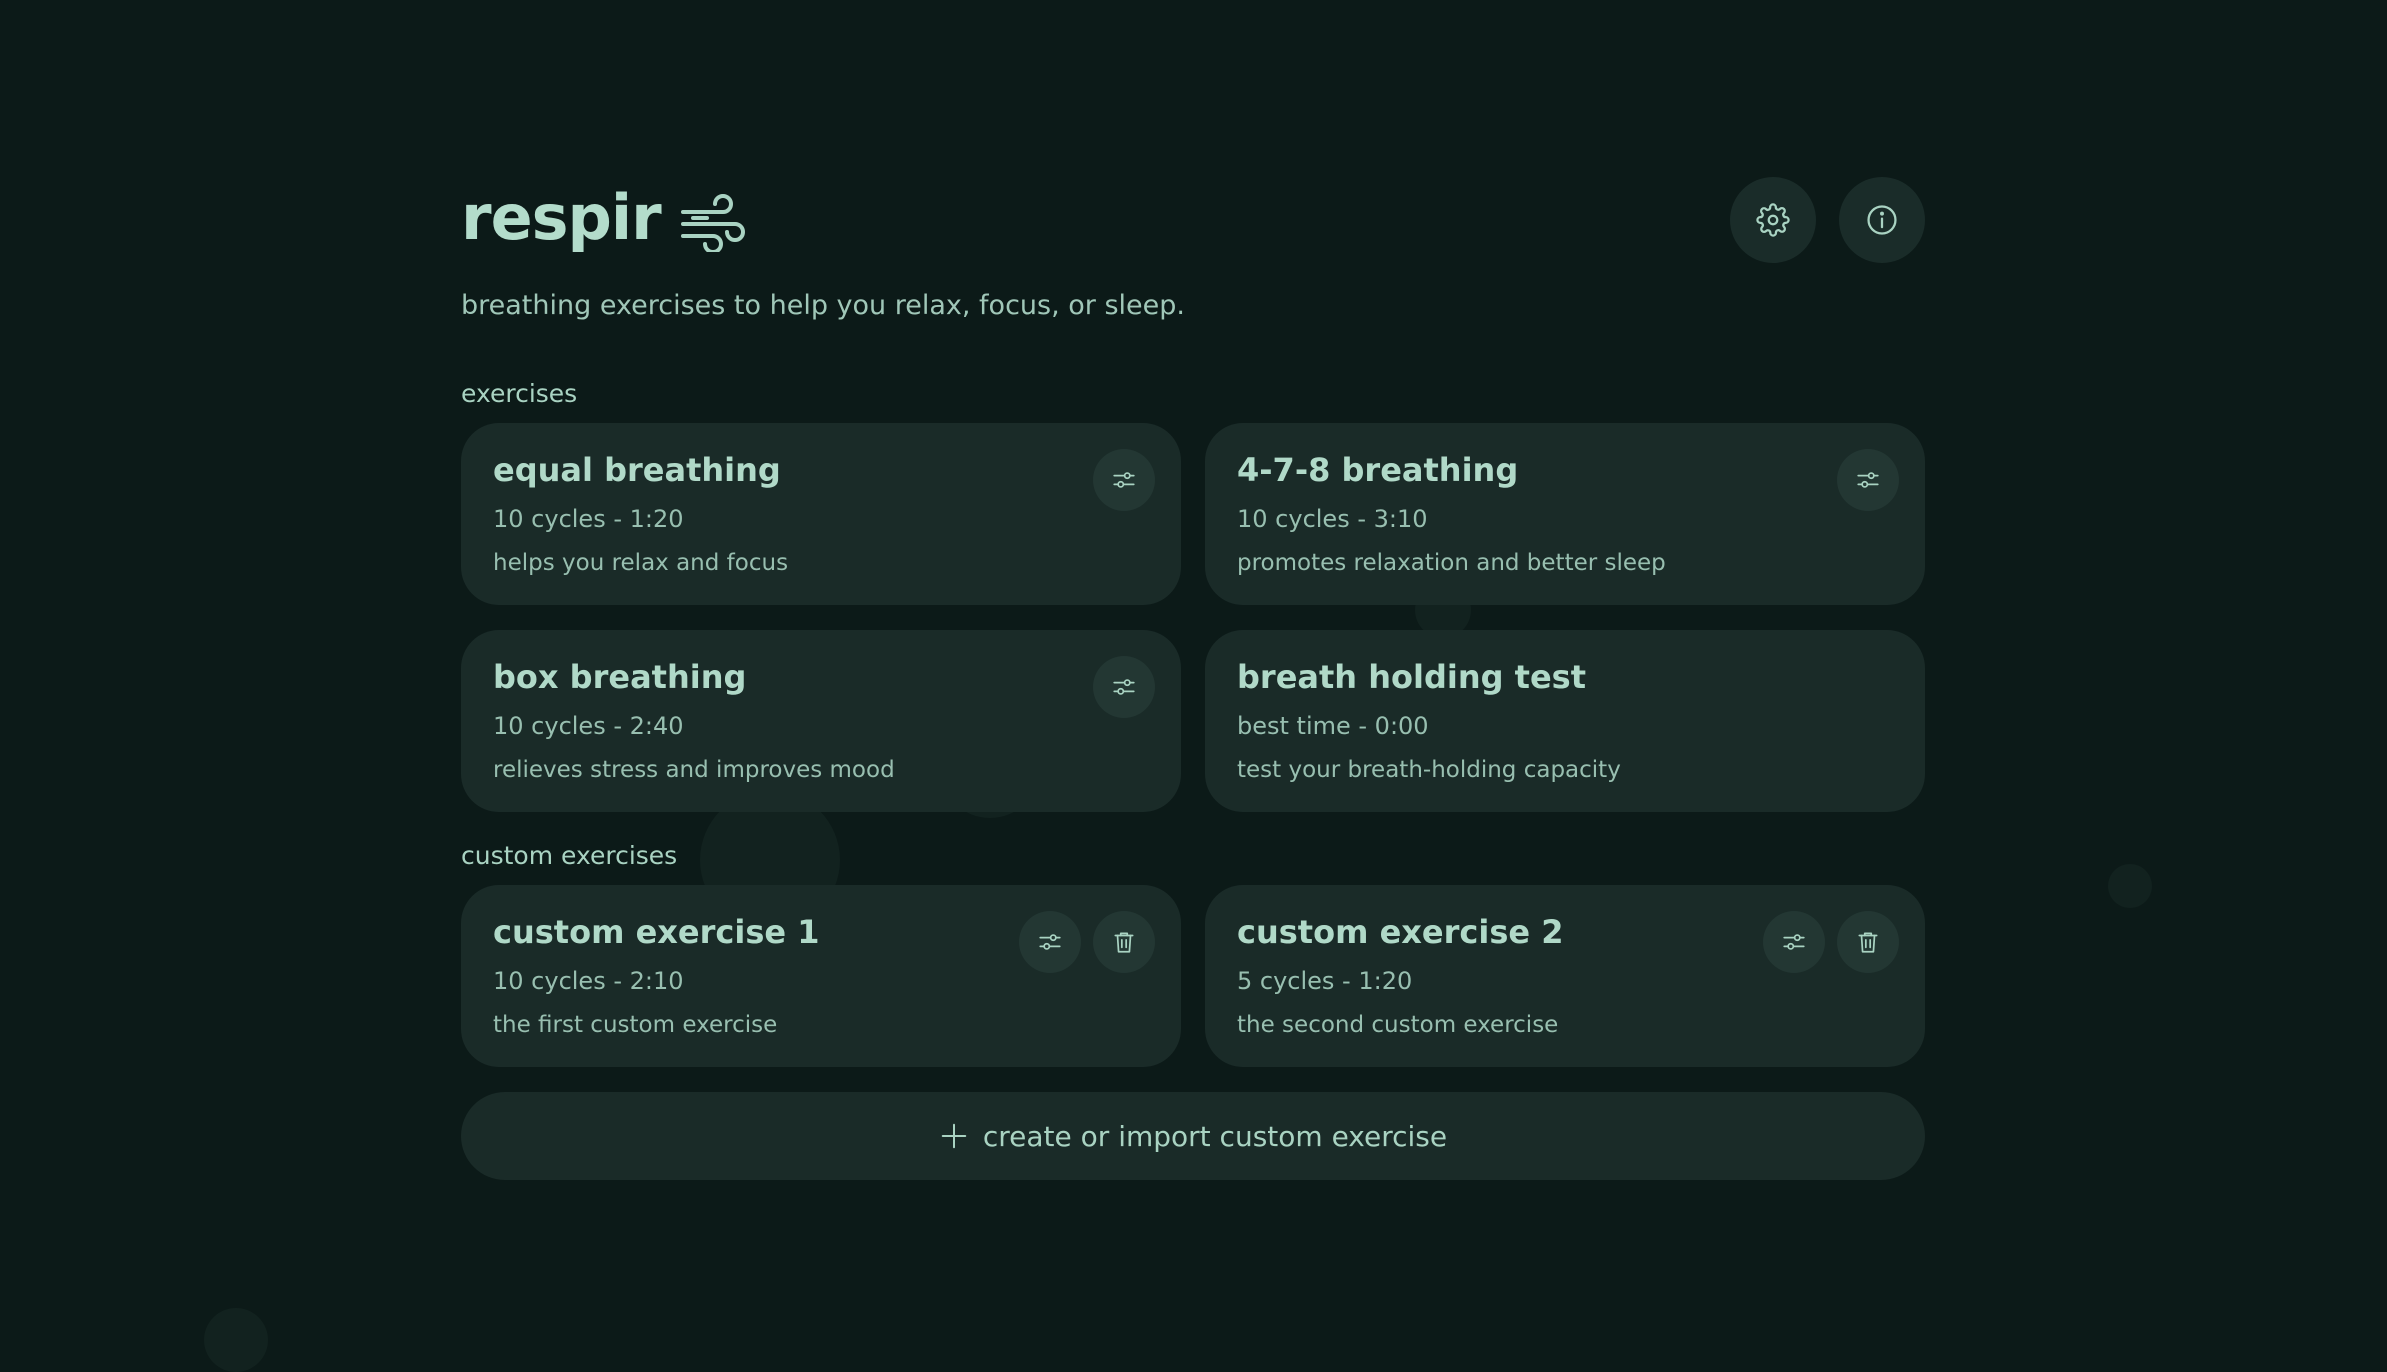 This screenshot has width=2387, height=1372. Describe the element at coordinates (561, 217) in the screenshot. I see `app-title-text: respir` at that location.